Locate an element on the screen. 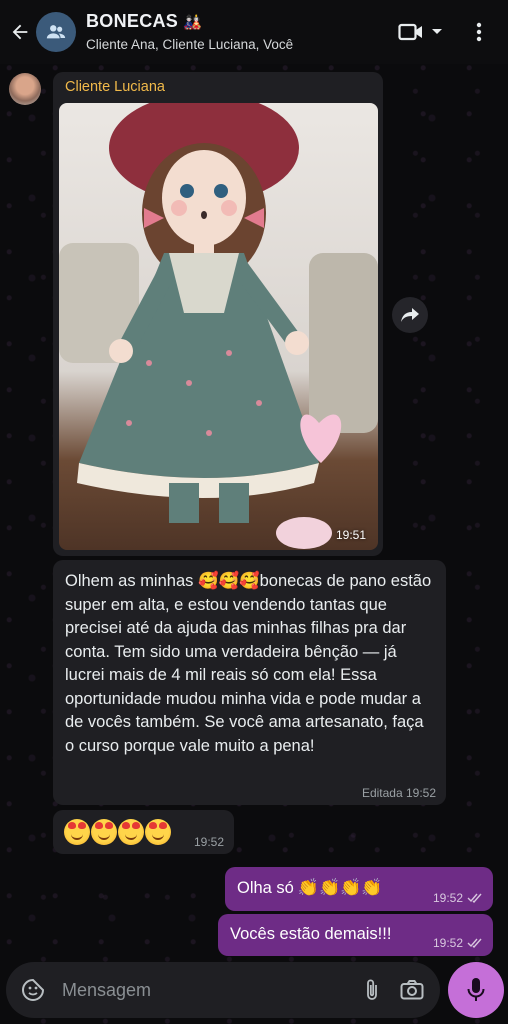  more-vert-icon is located at coordinates (479, 32).